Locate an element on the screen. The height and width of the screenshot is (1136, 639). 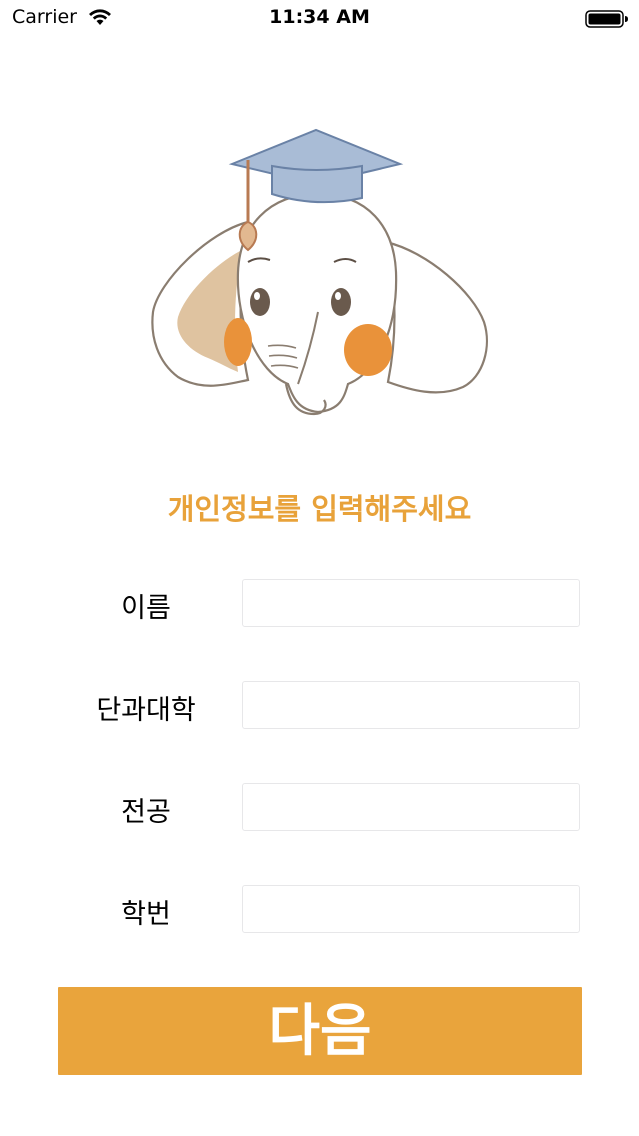
major-label: 전공 is located at coordinates (146, 812).